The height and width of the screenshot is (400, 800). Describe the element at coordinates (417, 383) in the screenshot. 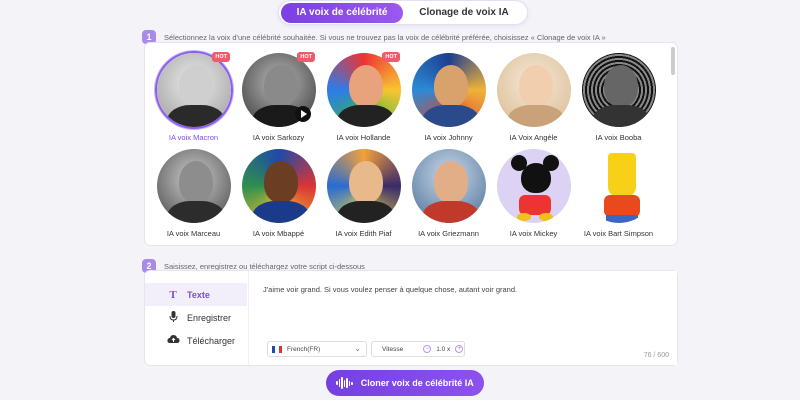

I see `clone-voice-label: Cloner voix de célébrité IA` at that location.